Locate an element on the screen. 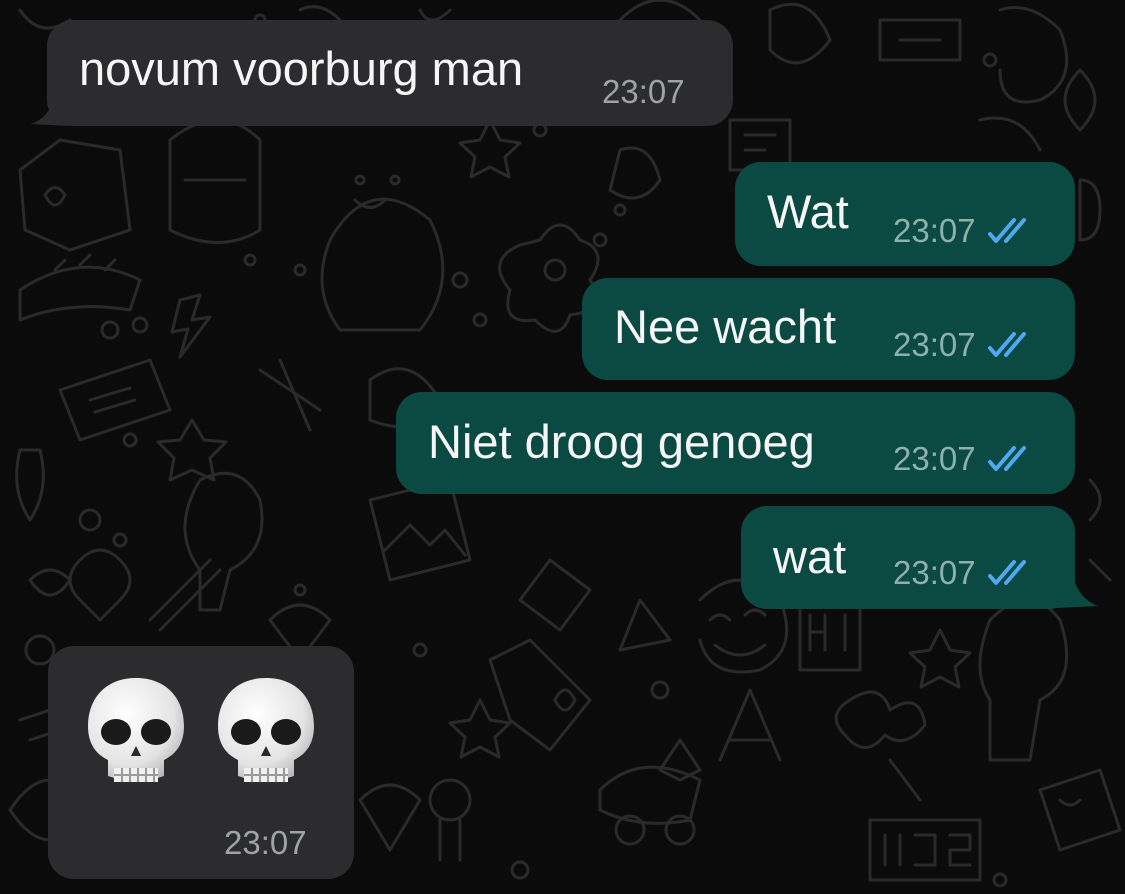 This screenshot has width=1125, height=894. message-bubble: novum voorburg man 23:07 is located at coordinates (390, 73).